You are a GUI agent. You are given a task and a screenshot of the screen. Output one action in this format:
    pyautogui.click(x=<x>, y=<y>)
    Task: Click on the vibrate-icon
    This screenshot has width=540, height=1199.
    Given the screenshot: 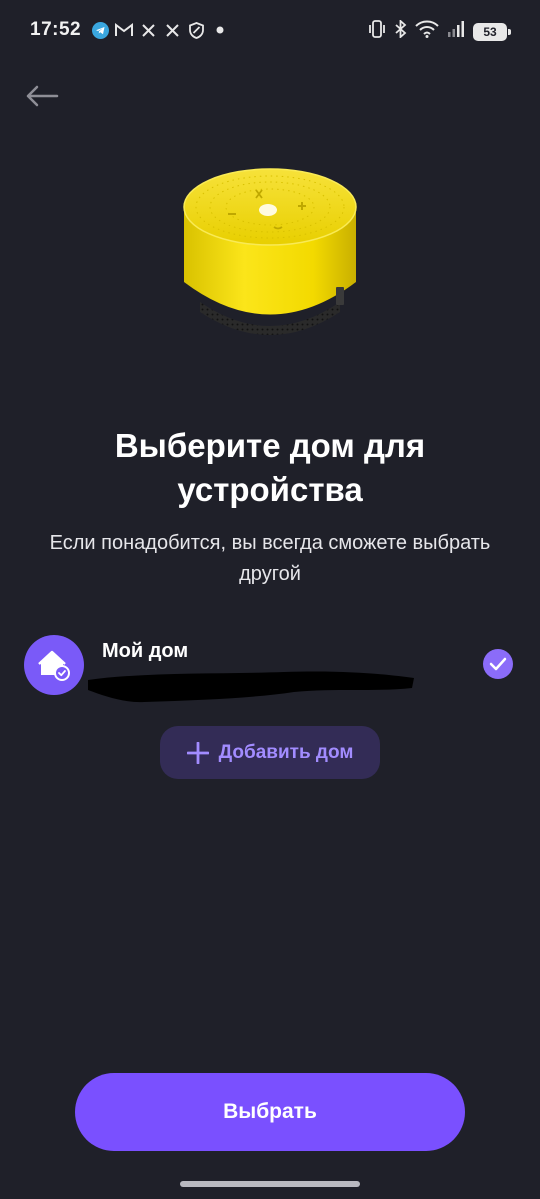 What is the action you would take?
    pyautogui.click(x=377, y=31)
    